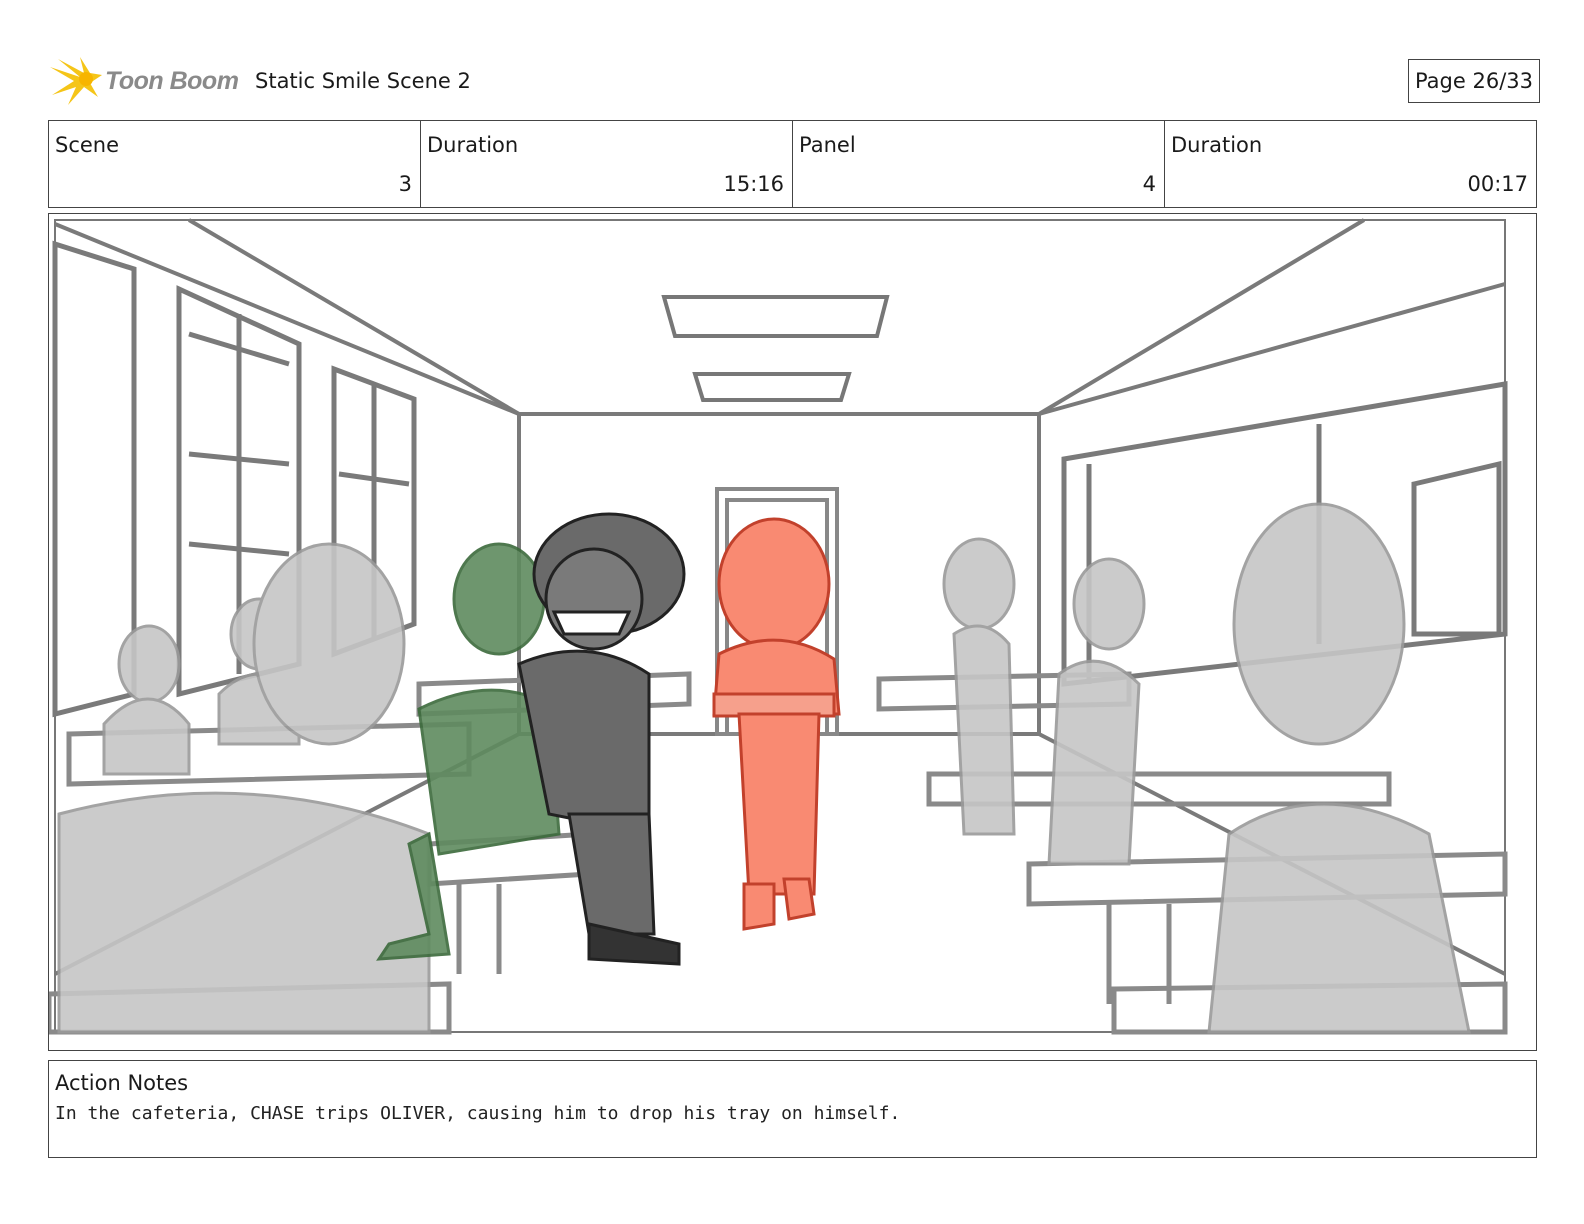  Describe the element at coordinates (827, 145) in the screenshot. I see `panel-label: Panel` at that location.